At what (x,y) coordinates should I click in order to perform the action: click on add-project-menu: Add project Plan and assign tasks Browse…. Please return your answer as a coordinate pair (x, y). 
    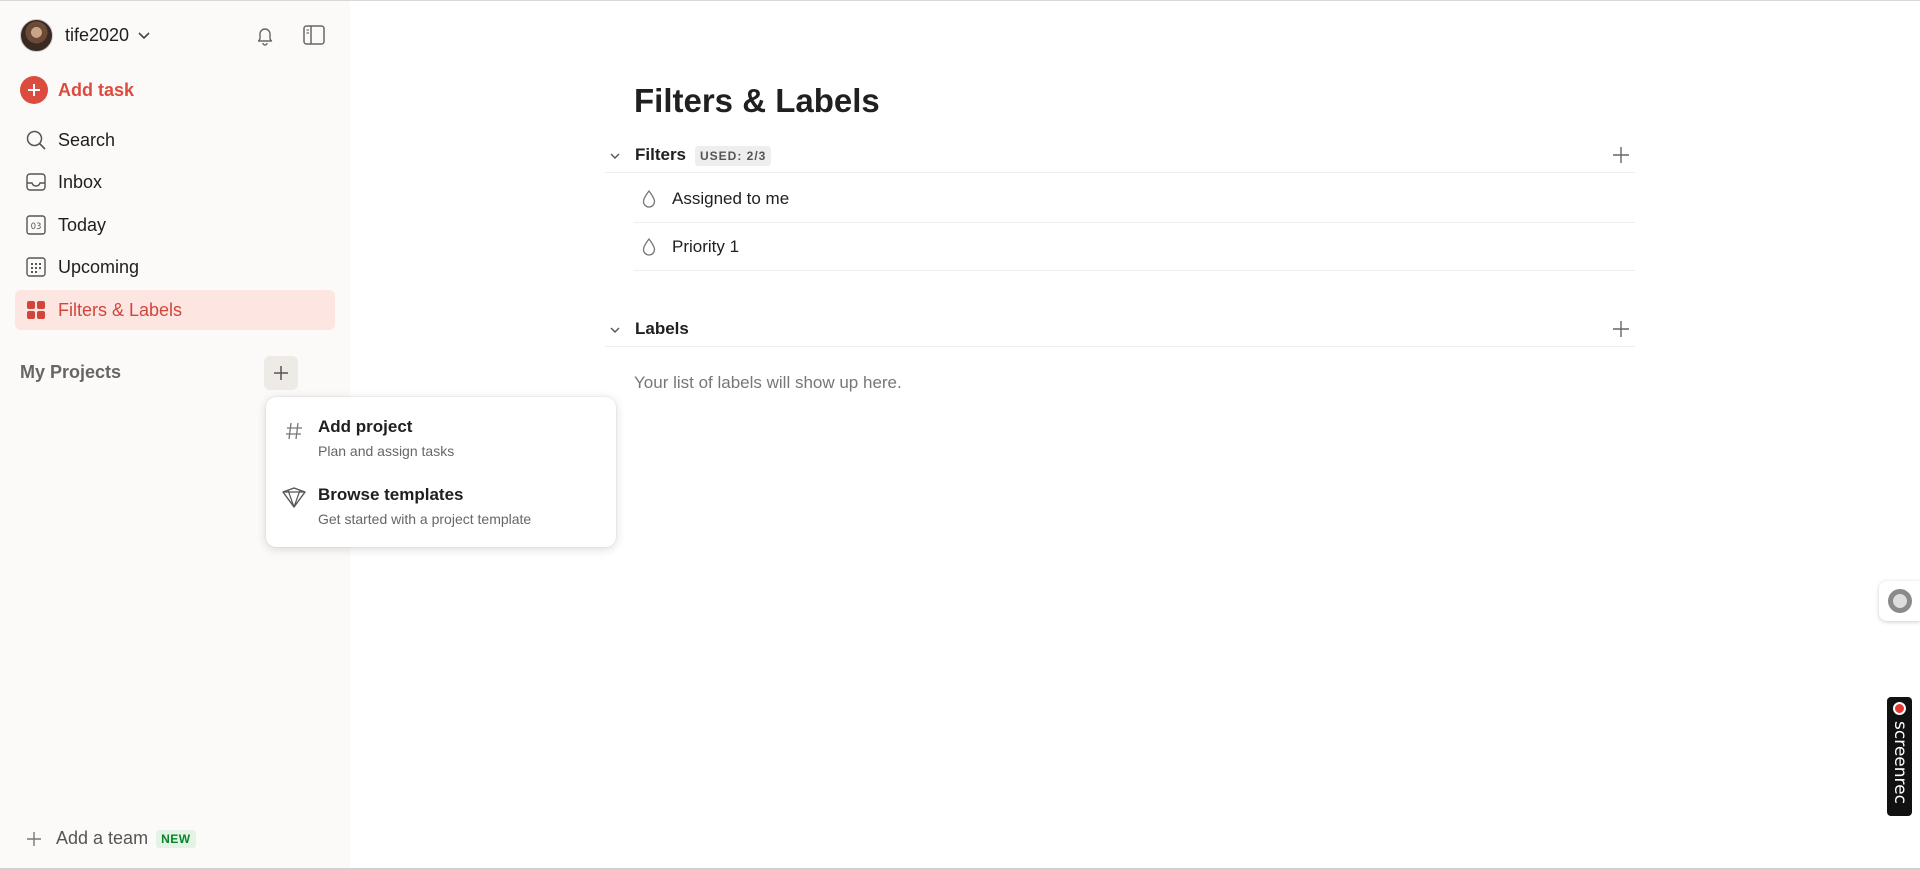
    Looking at the image, I should click on (441, 472).